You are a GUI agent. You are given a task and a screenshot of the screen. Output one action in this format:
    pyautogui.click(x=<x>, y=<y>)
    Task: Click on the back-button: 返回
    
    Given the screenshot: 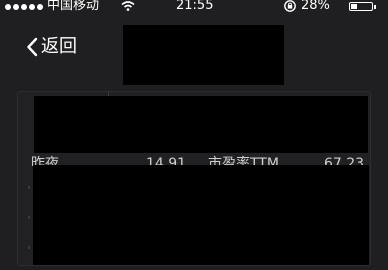 What is the action you would take?
    pyautogui.click(x=51, y=47)
    